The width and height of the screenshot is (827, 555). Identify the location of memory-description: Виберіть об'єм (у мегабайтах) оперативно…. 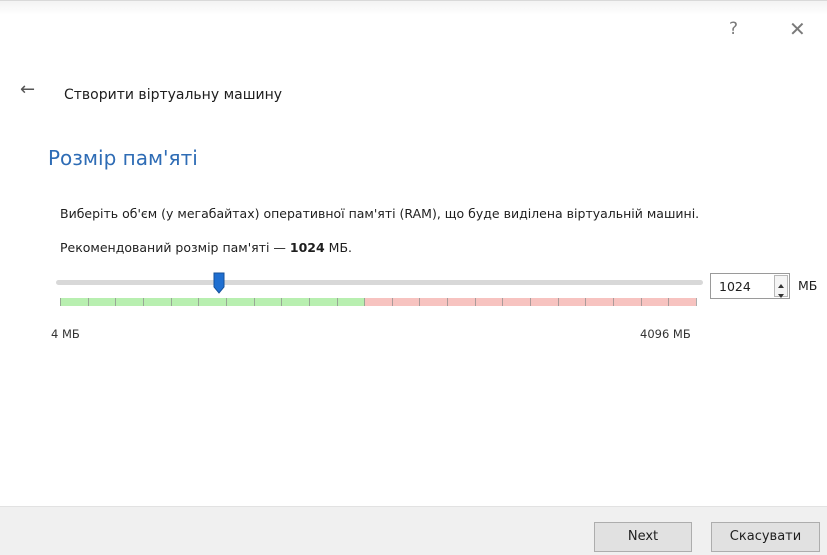
(380, 213).